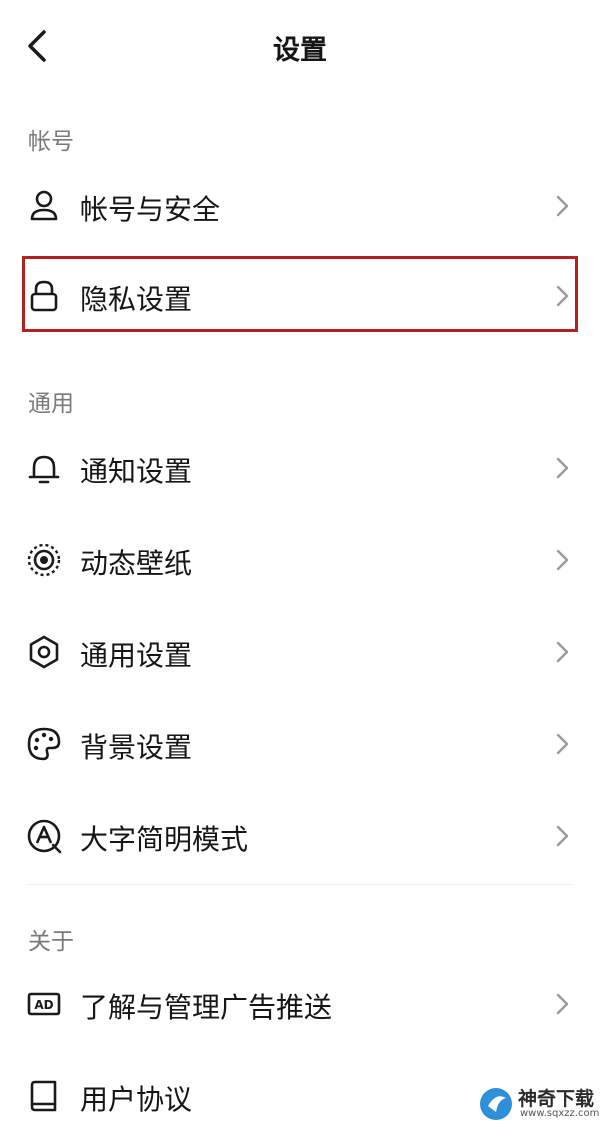 Image resolution: width=600 pixels, height=1138 pixels. What do you see at coordinates (300, 744) in the screenshot?
I see `settings-item-background: 背景设置` at bounding box center [300, 744].